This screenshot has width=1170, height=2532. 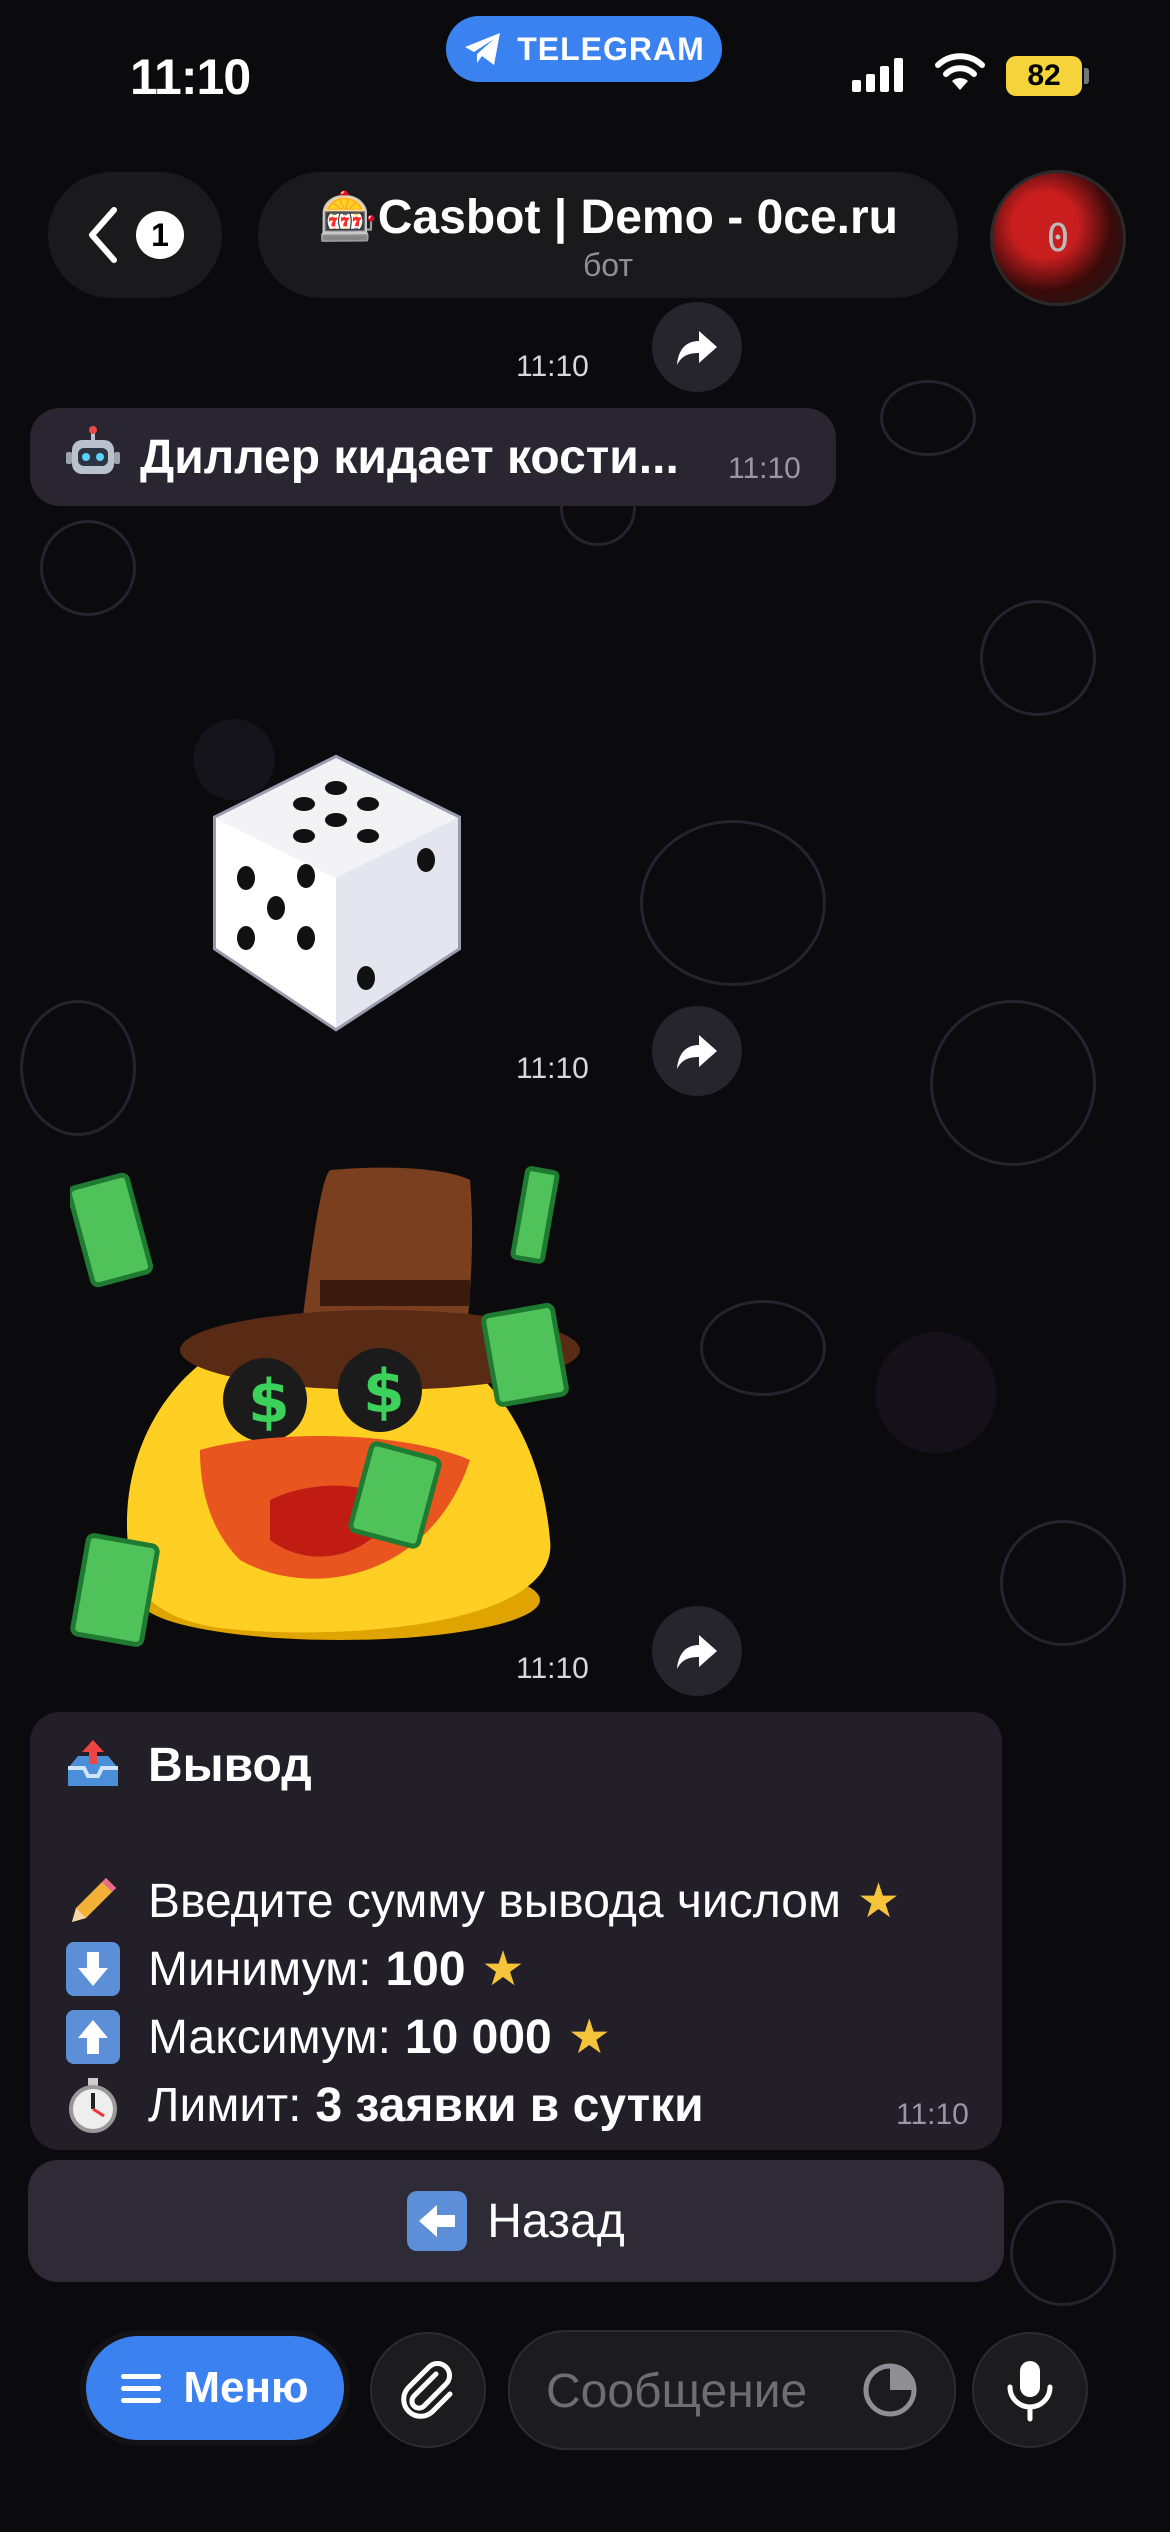 I want to click on withdraw-limit-label: Лимит:, so click(x=225, y=2105).